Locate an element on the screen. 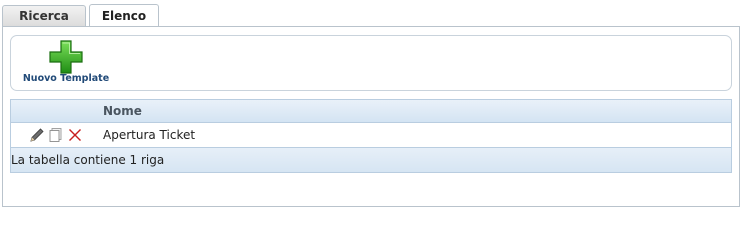 This screenshot has height=240, width=744. new-template-button: Nuovo Template is located at coordinates (66, 63).